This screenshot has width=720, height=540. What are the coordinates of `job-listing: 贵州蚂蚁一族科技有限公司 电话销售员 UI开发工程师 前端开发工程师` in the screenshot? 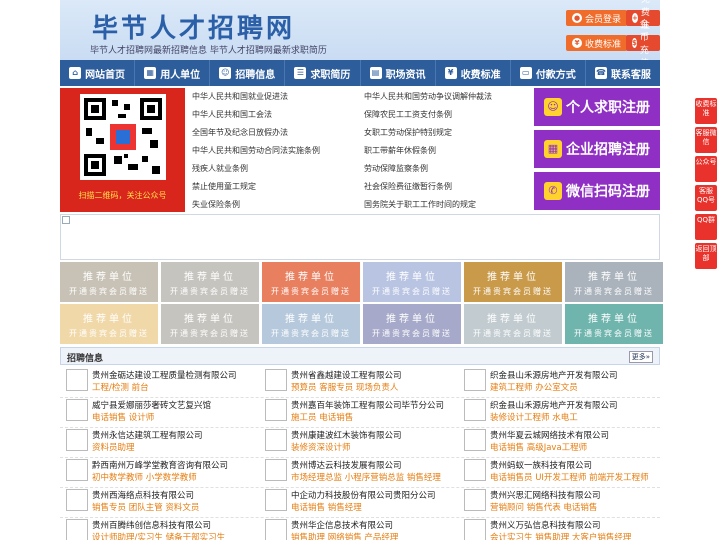 It's located at (556, 472).